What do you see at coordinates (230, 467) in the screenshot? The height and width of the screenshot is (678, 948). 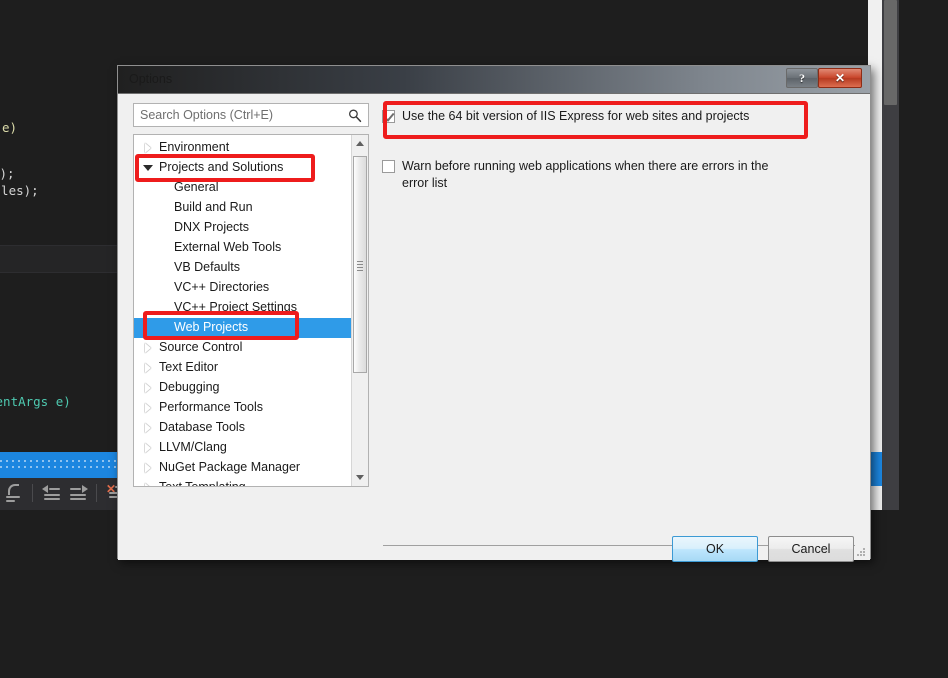 I see `tree-item-label: NuGet Package Manager` at bounding box center [230, 467].